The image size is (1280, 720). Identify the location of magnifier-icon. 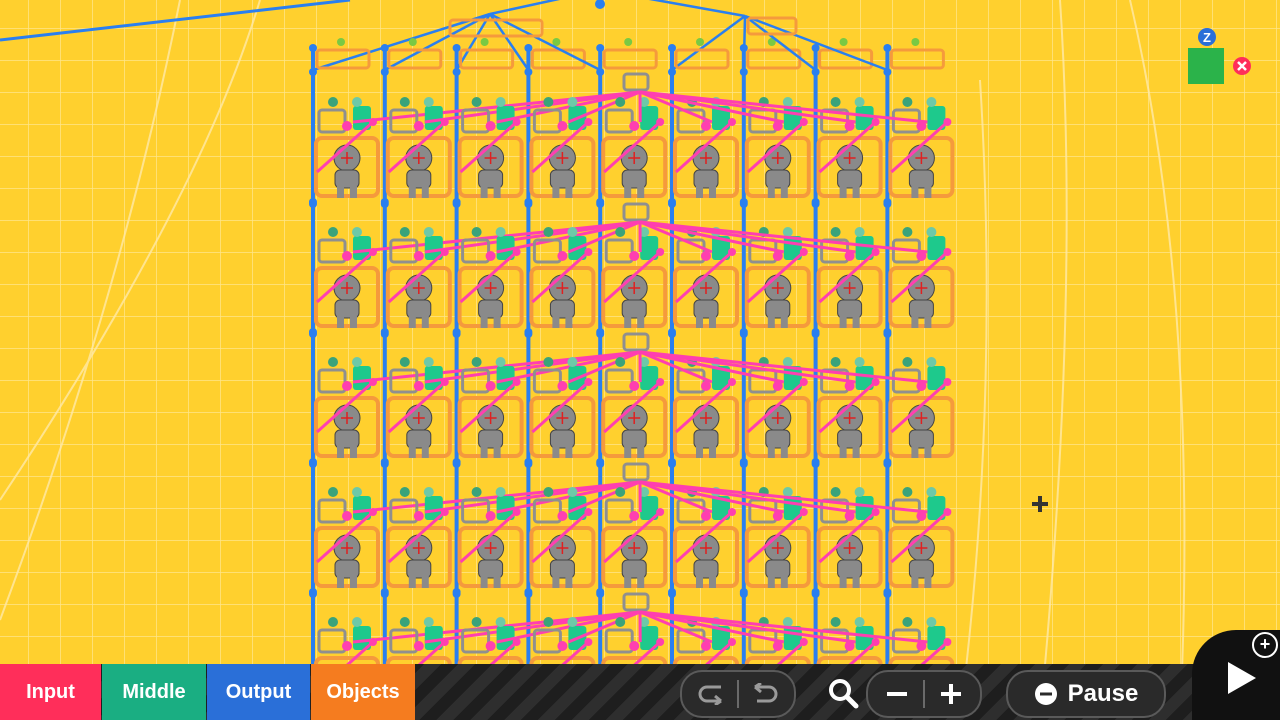
(843, 693).